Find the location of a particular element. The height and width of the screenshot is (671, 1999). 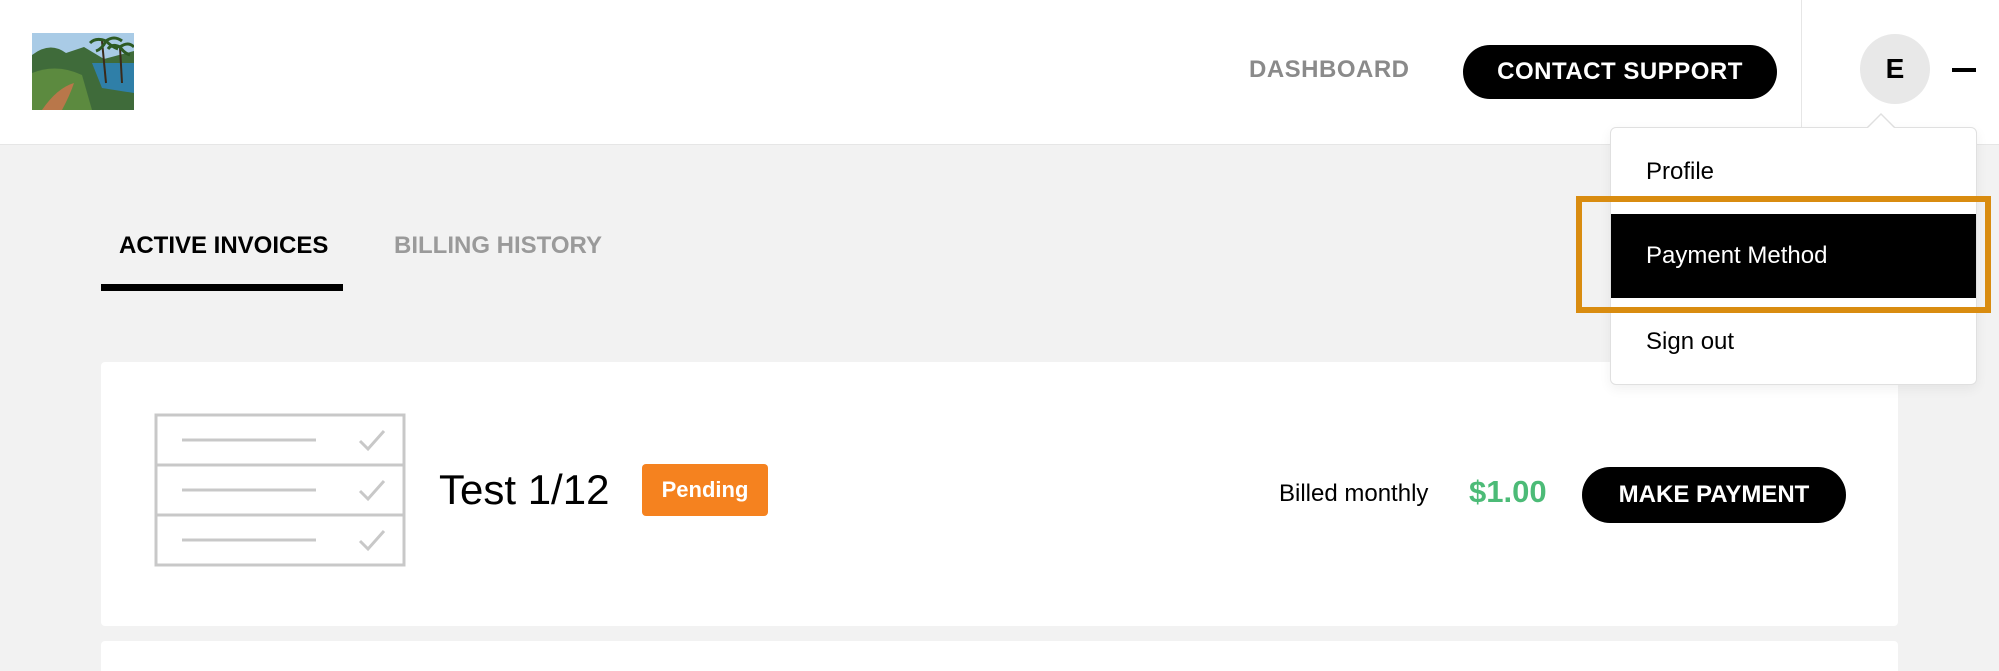

checklist-icon is located at coordinates (280, 492).